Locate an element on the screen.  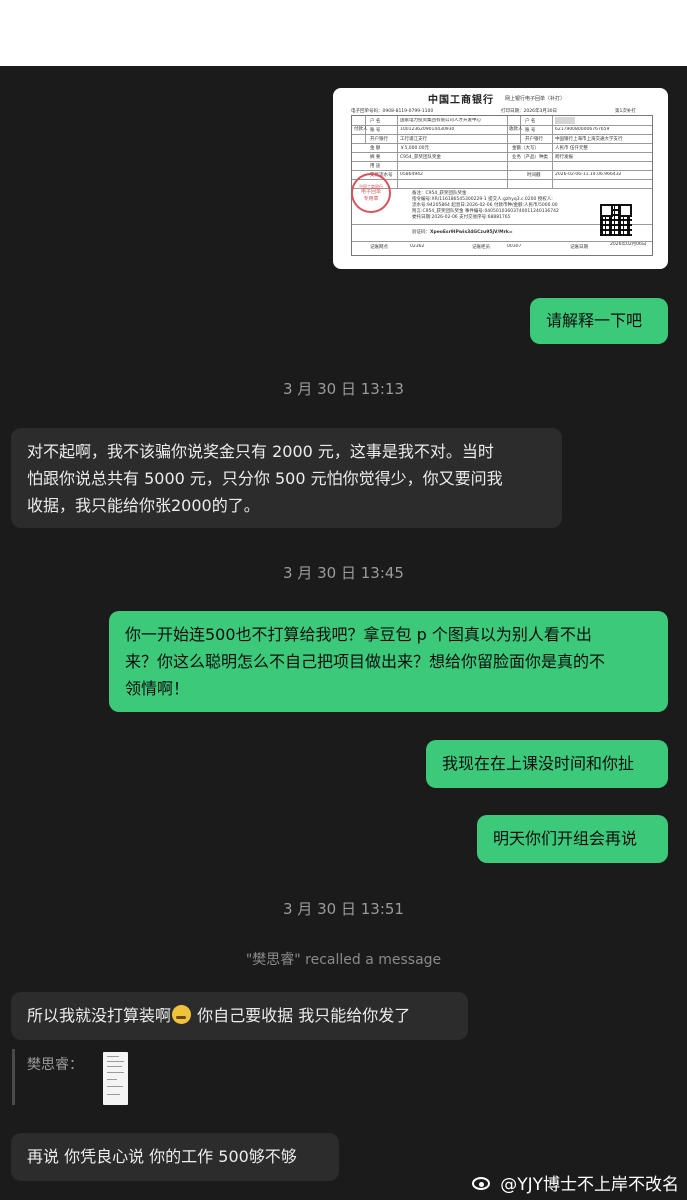
amount-upper: 人民币 伍仟元整 is located at coordinates (571, 148).